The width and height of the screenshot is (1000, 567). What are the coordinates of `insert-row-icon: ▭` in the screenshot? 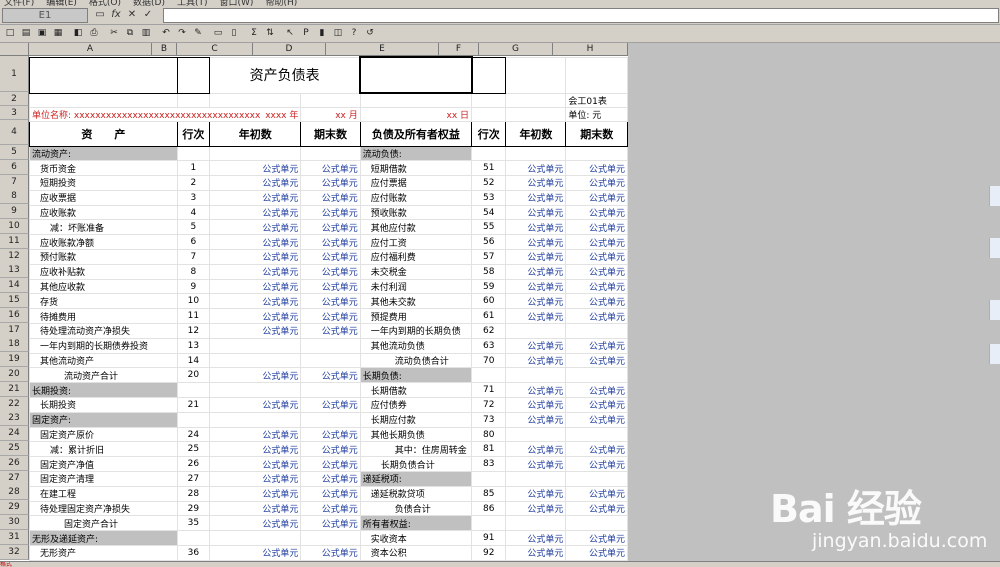 It's located at (218, 33).